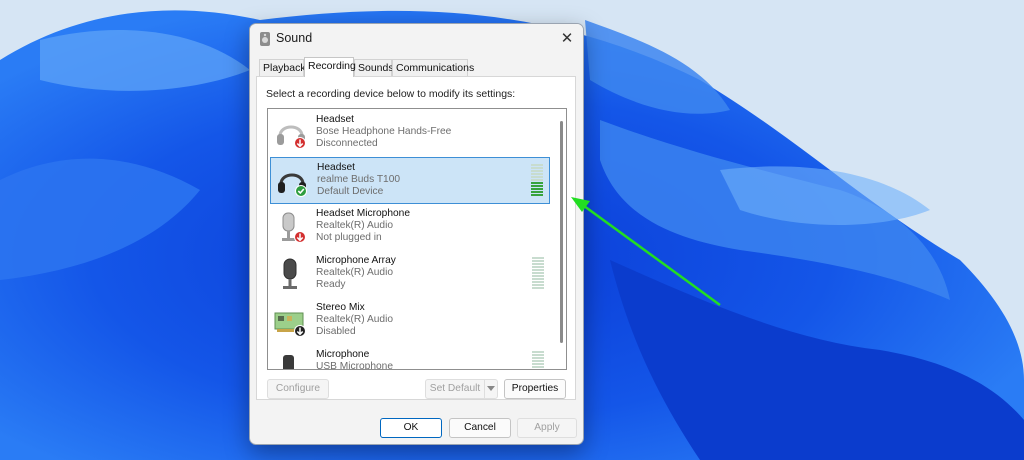 The width and height of the screenshot is (1024, 460). I want to click on close-icon: ✕, so click(567, 38).